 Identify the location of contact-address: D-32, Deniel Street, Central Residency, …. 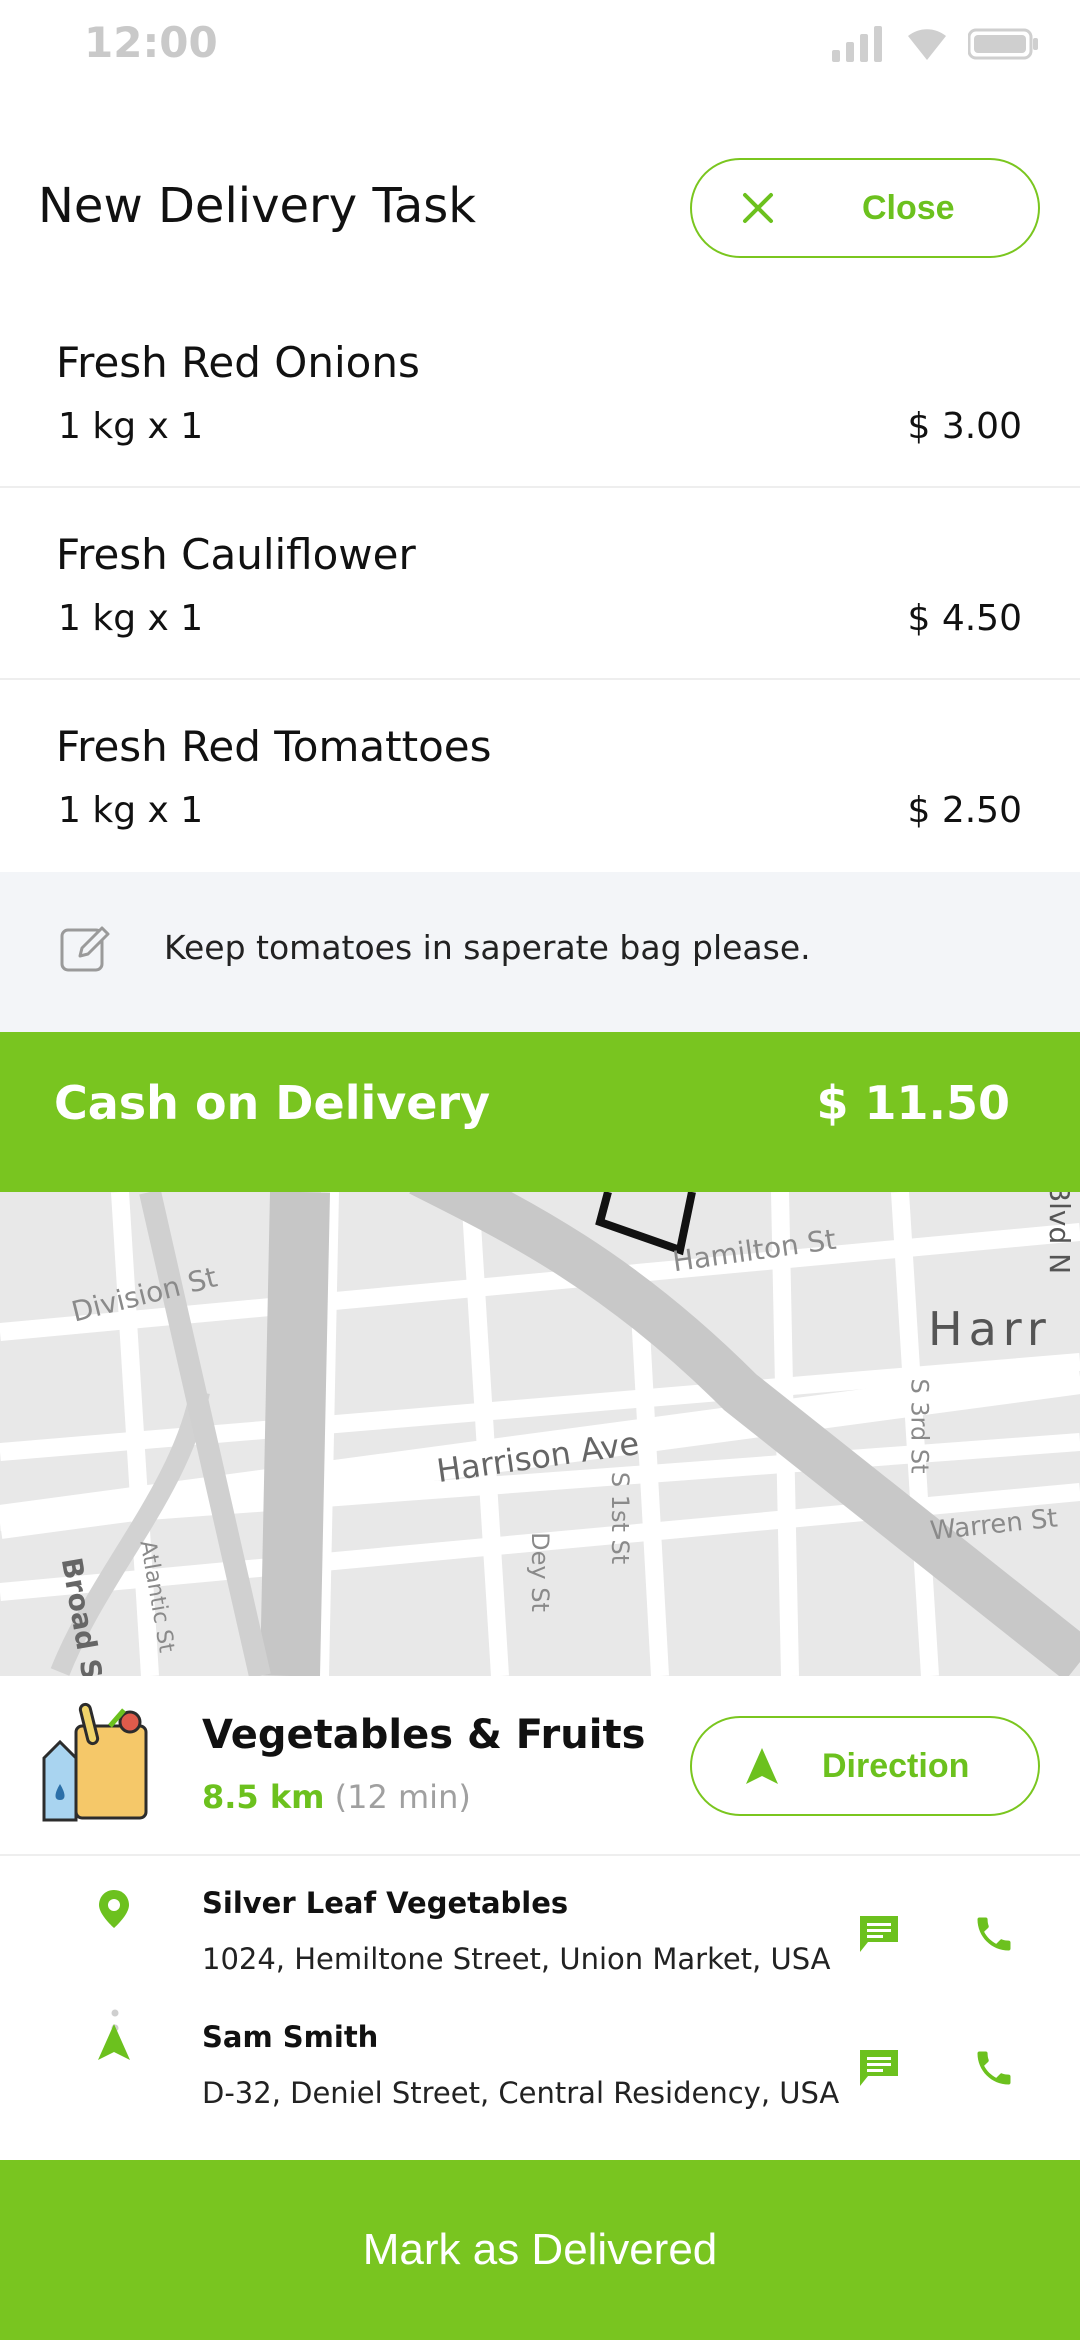
(521, 2093).